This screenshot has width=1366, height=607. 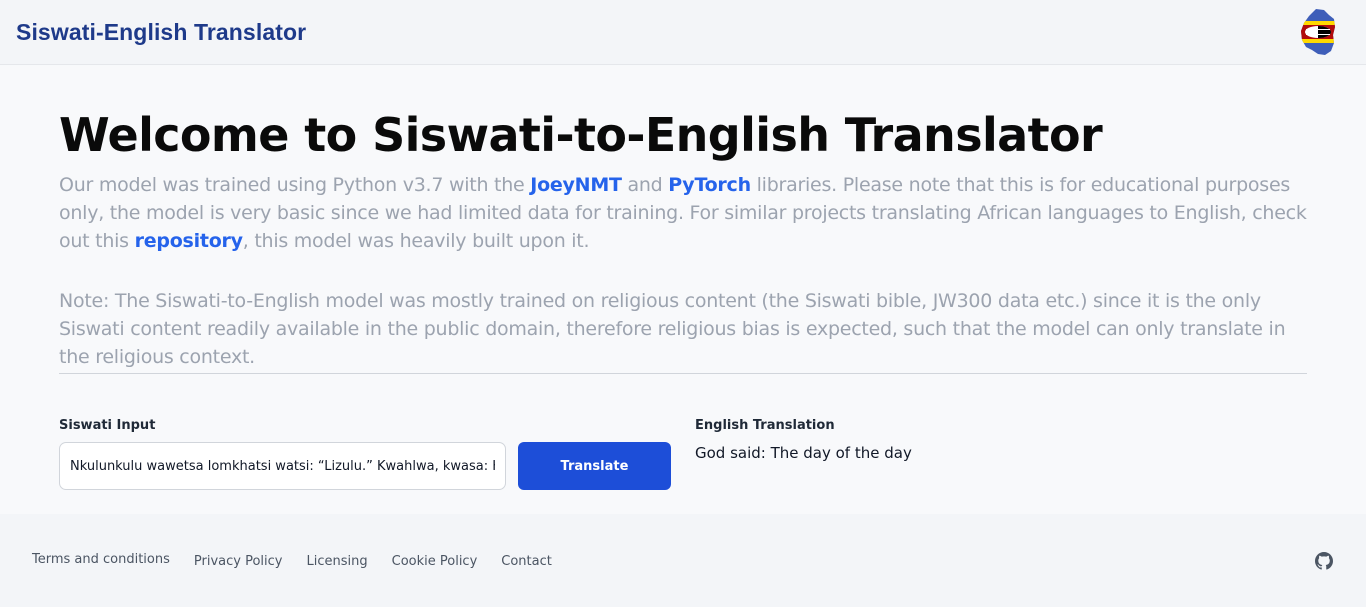 I want to click on footer-link-terms: Terms and conditions, so click(x=101, y=559).